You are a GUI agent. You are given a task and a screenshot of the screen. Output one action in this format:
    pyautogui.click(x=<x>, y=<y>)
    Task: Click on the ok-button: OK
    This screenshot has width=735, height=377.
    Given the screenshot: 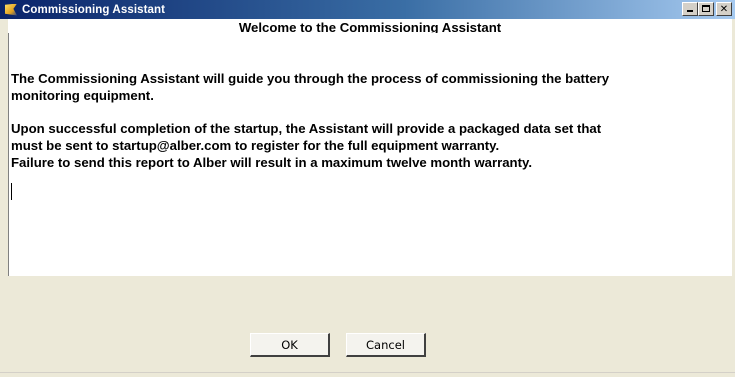 What is the action you would take?
    pyautogui.click(x=290, y=345)
    